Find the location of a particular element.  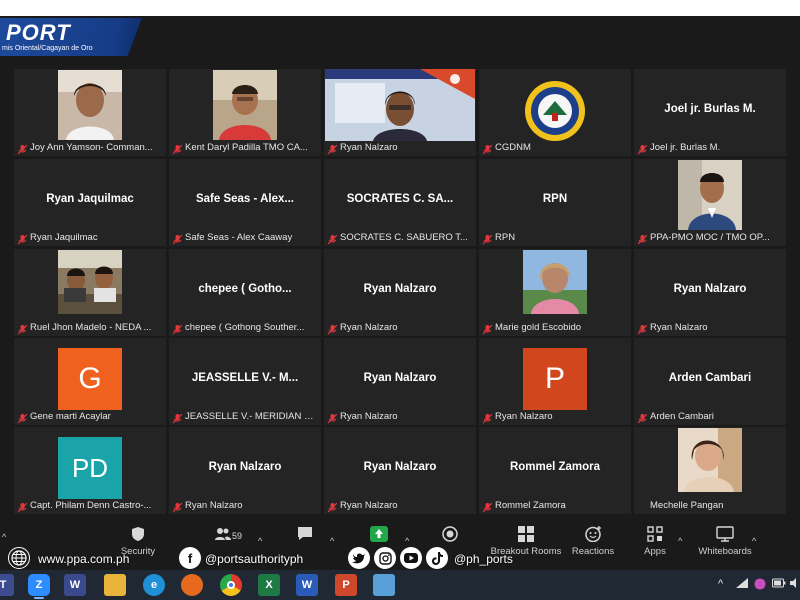

participant-tile: Rommel Zamora Rommel Zamora is located at coordinates (555, 470).